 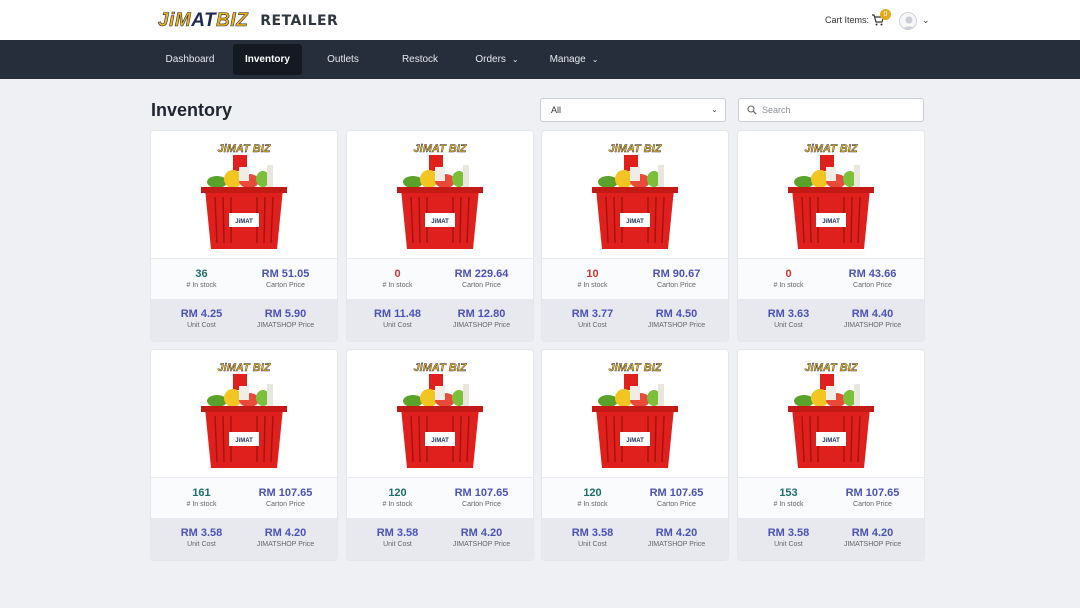 I want to click on brand-logo: JiMATBIZ RETAILER, so click(x=248, y=21).